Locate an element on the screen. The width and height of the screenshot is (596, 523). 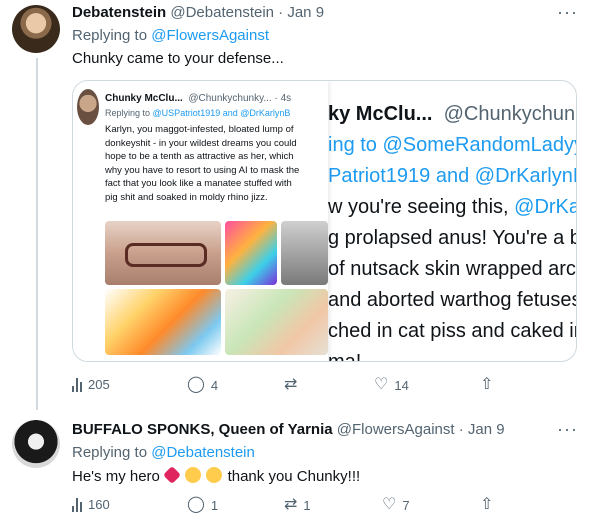
tweet2-replying-to: Replying to @Debatenstein is located at coordinates (163, 452).